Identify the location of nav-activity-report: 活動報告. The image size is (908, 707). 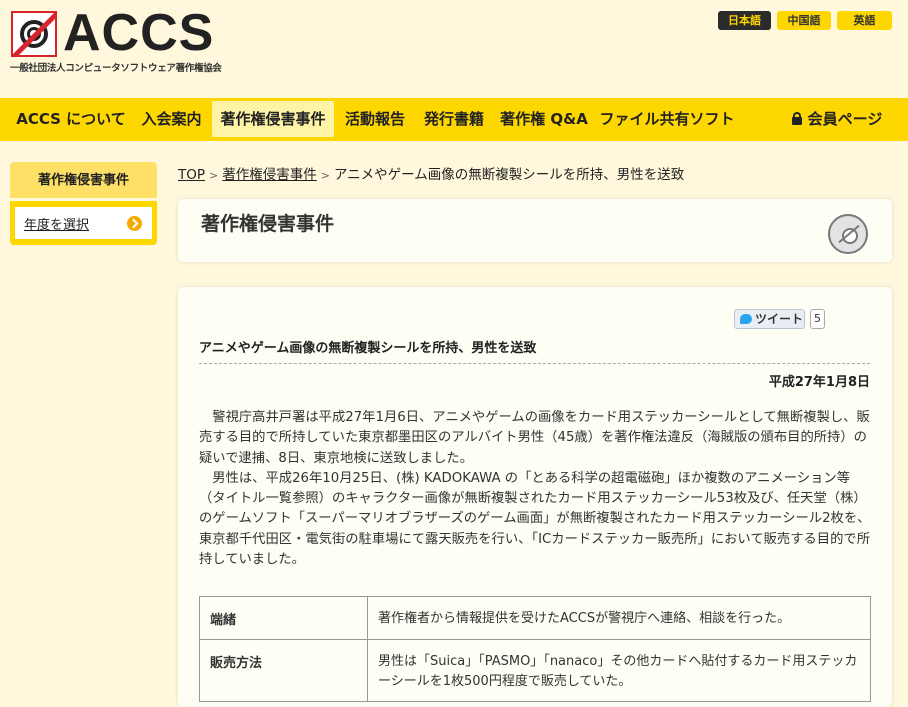
(375, 119).